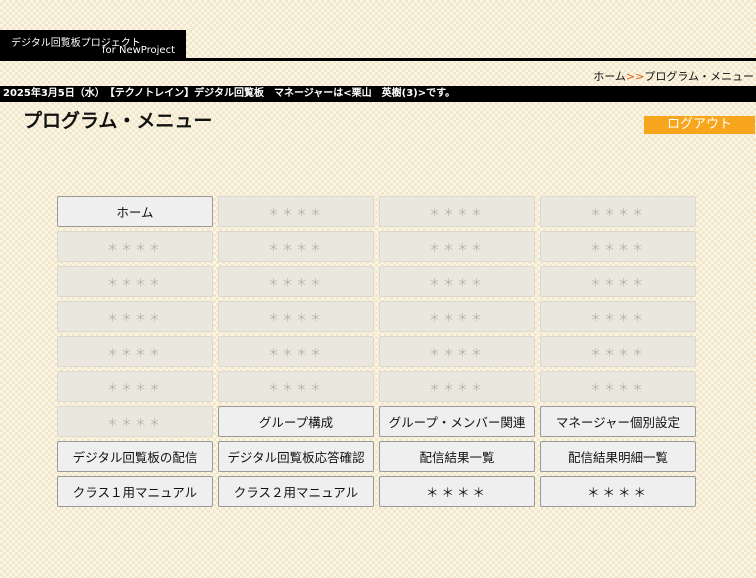  I want to click on page-title: プログラム・メニュー, so click(118, 121).